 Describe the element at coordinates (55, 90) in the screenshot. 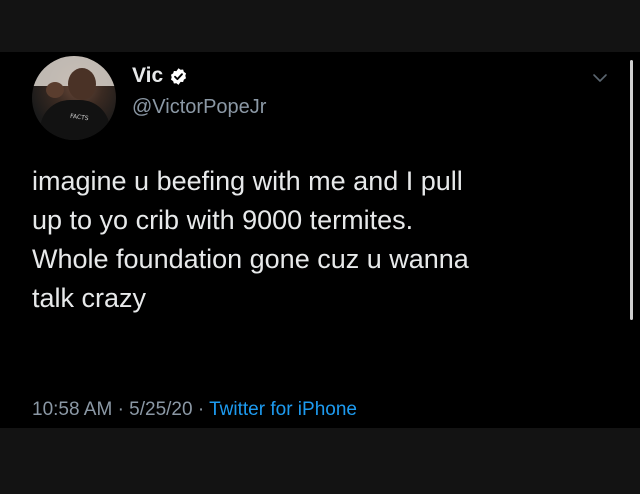

I see `avatar-hand` at that location.